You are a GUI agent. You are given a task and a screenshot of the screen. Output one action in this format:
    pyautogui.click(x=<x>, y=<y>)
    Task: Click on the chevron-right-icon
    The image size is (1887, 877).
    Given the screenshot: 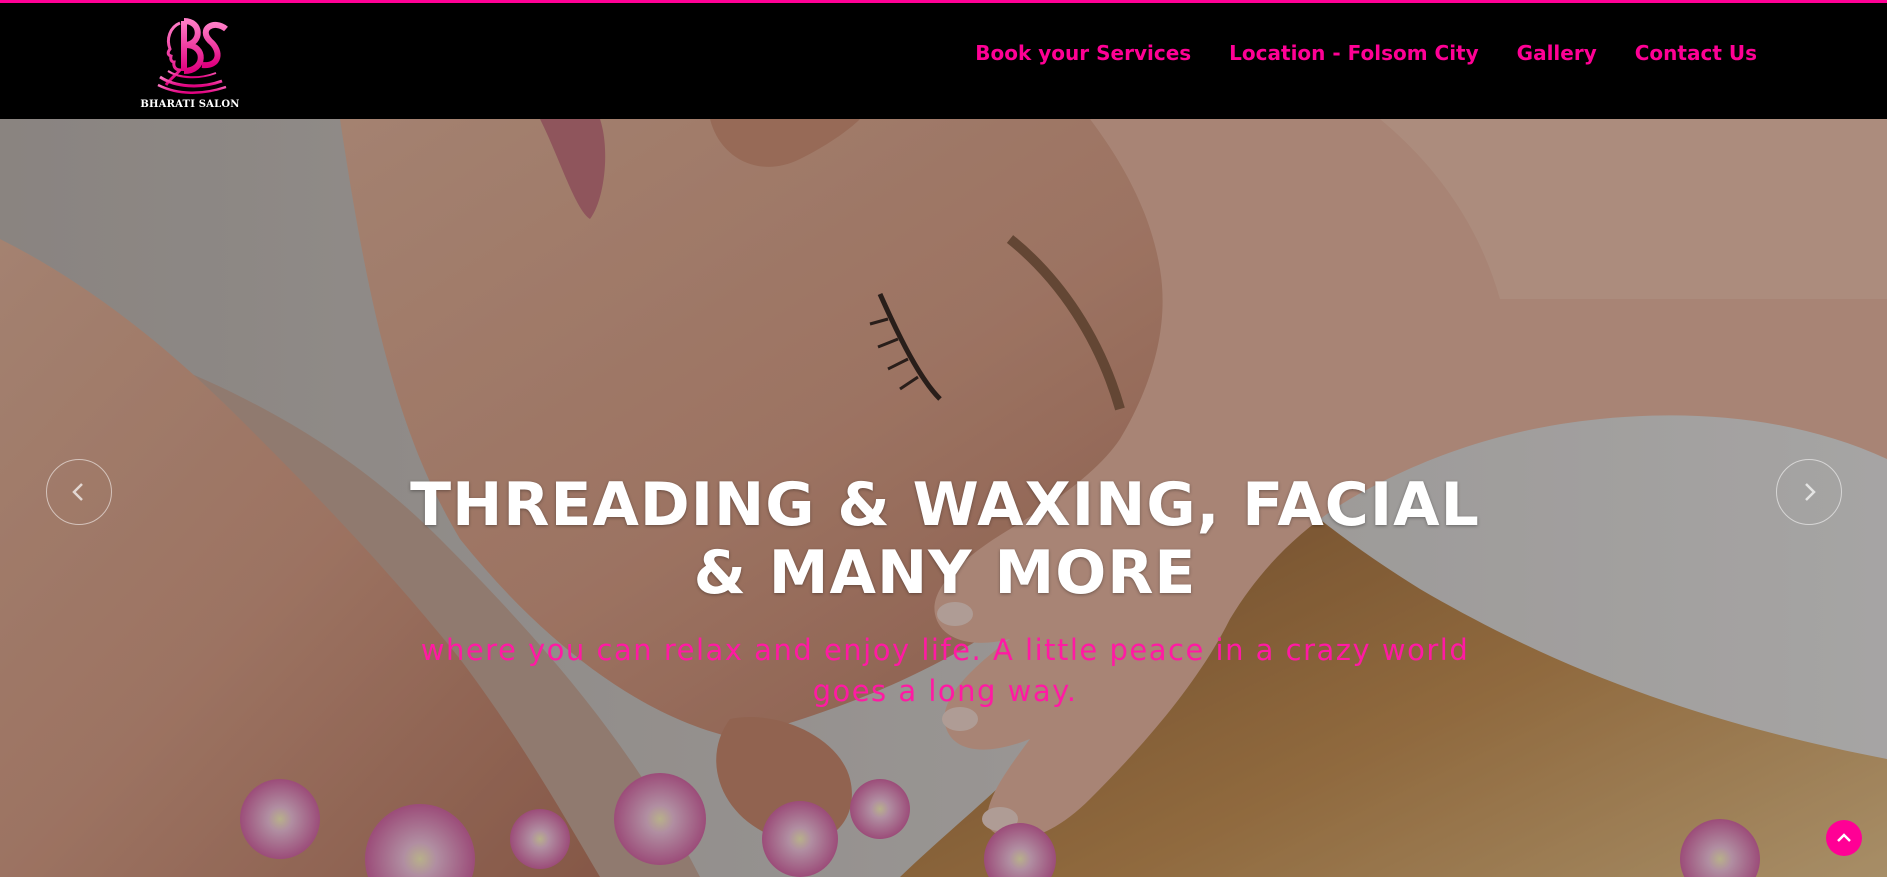 What is the action you would take?
    pyautogui.click(x=1810, y=492)
    